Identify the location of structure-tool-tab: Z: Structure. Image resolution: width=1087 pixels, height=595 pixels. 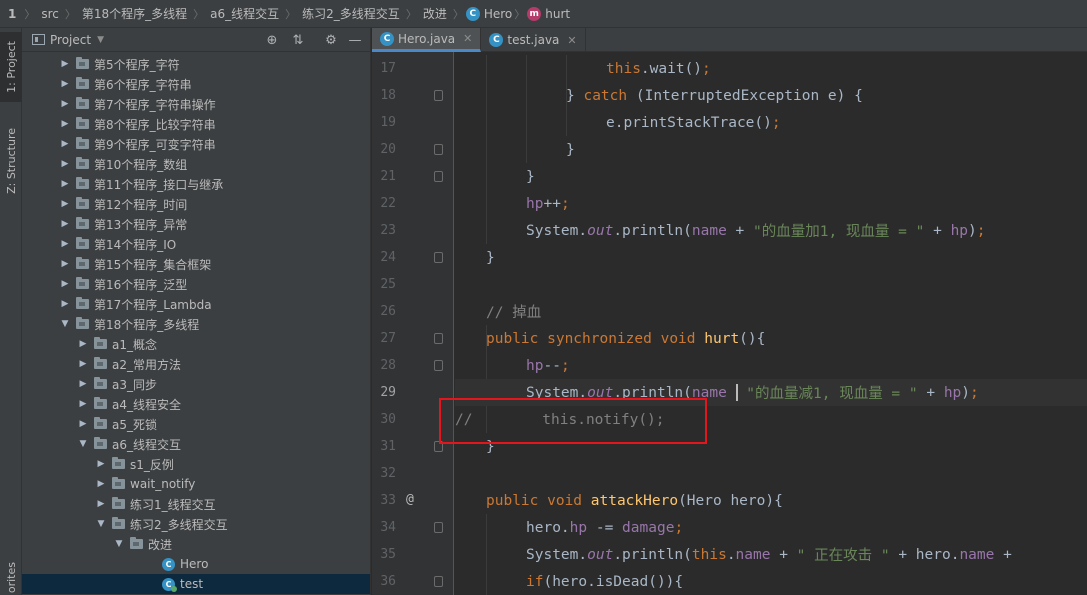
(11, 161).